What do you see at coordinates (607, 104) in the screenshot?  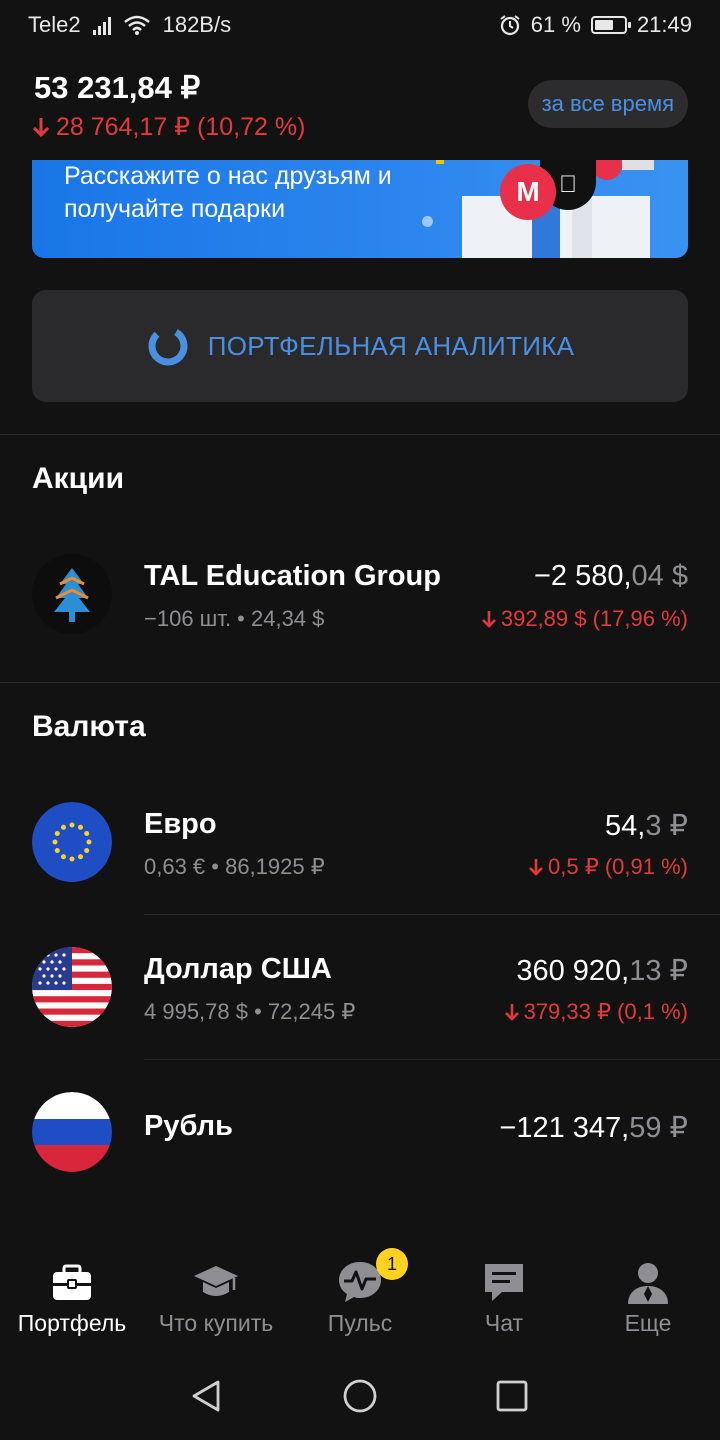 I see `period-button: за все время` at bounding box center [607, 104].